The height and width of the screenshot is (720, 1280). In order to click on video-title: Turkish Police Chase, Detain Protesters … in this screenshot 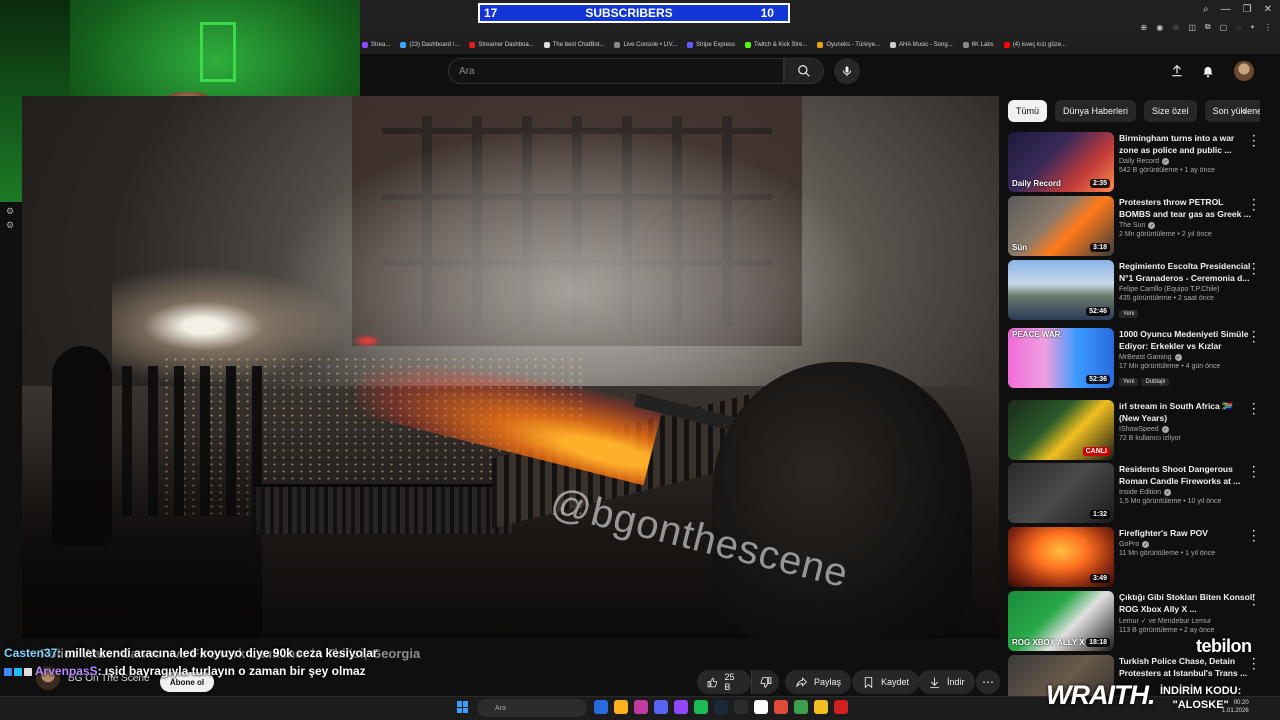, I will do `click(1187, 667)`.